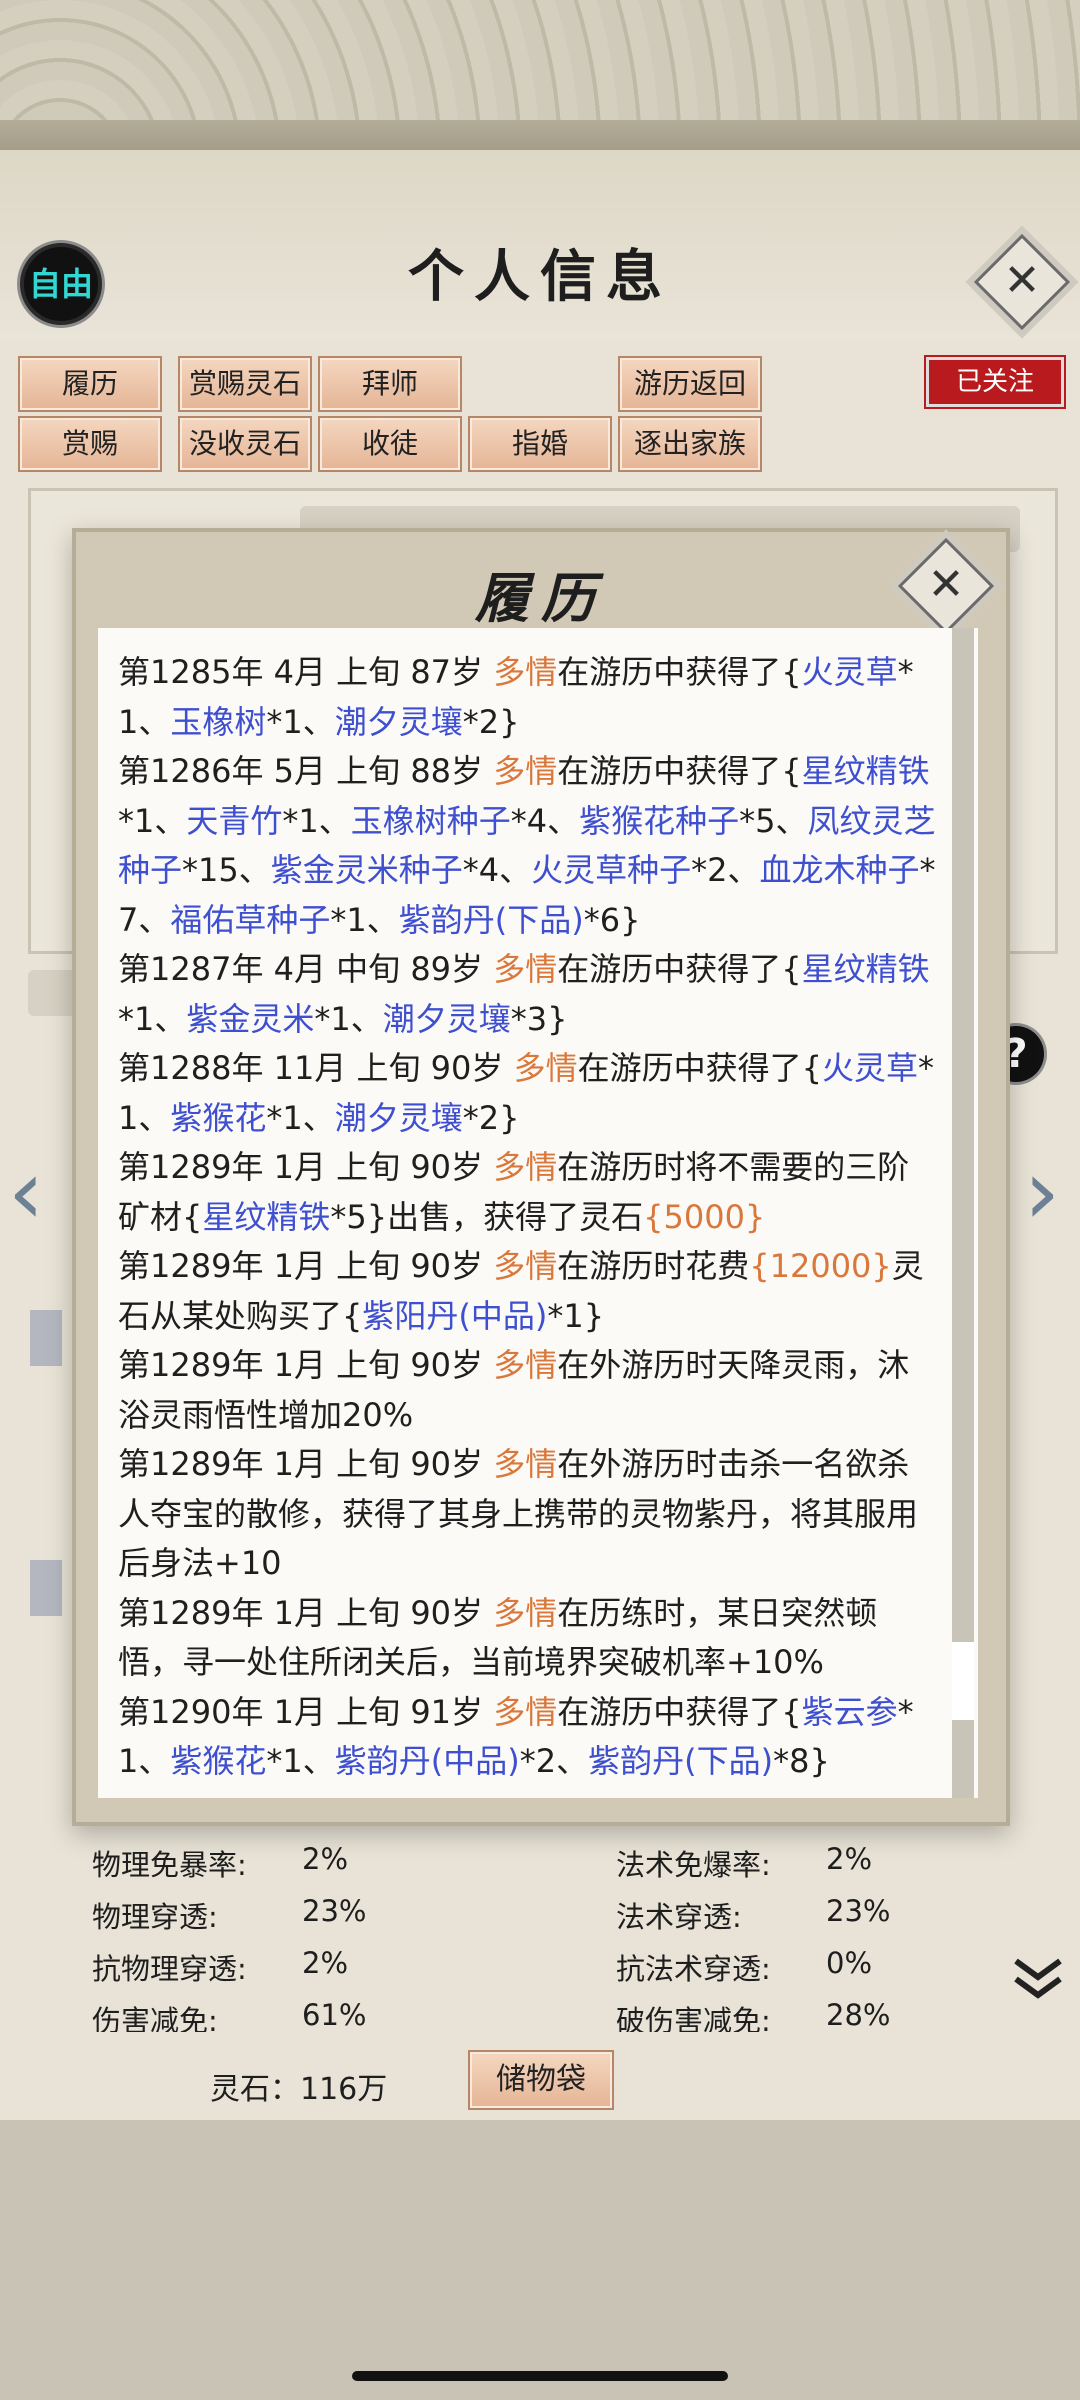 The width and height of the screenshot is (1080, 2400). Describe the element at coordinates (693, 2018) in the screenshot. I see `stat-label: 破伤害减免:` at that location.